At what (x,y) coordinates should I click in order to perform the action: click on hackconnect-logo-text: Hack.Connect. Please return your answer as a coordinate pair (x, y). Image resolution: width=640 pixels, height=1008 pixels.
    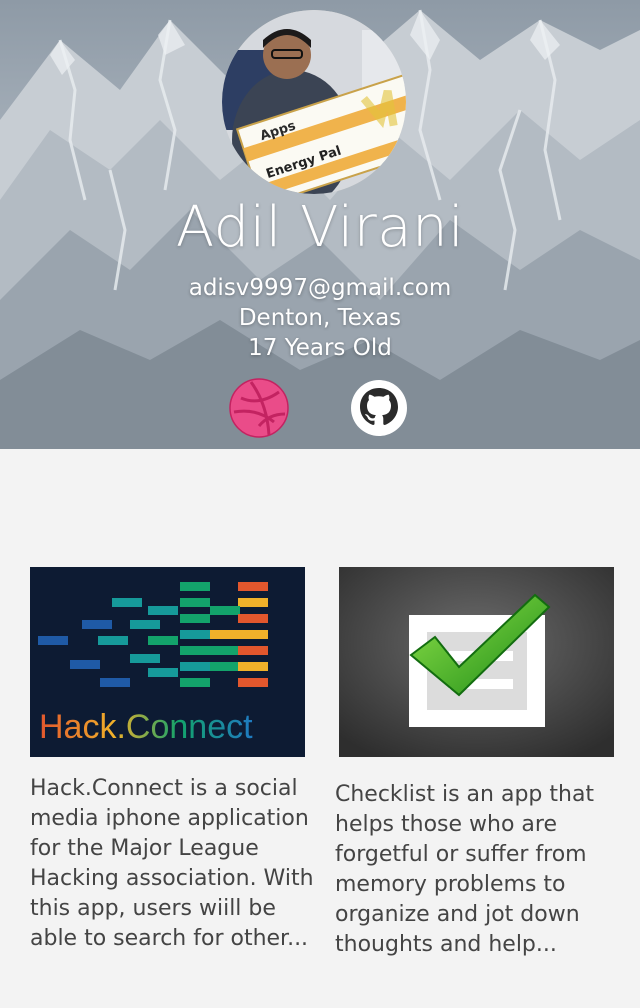
    Looking at the image, I should click on (146, 727).